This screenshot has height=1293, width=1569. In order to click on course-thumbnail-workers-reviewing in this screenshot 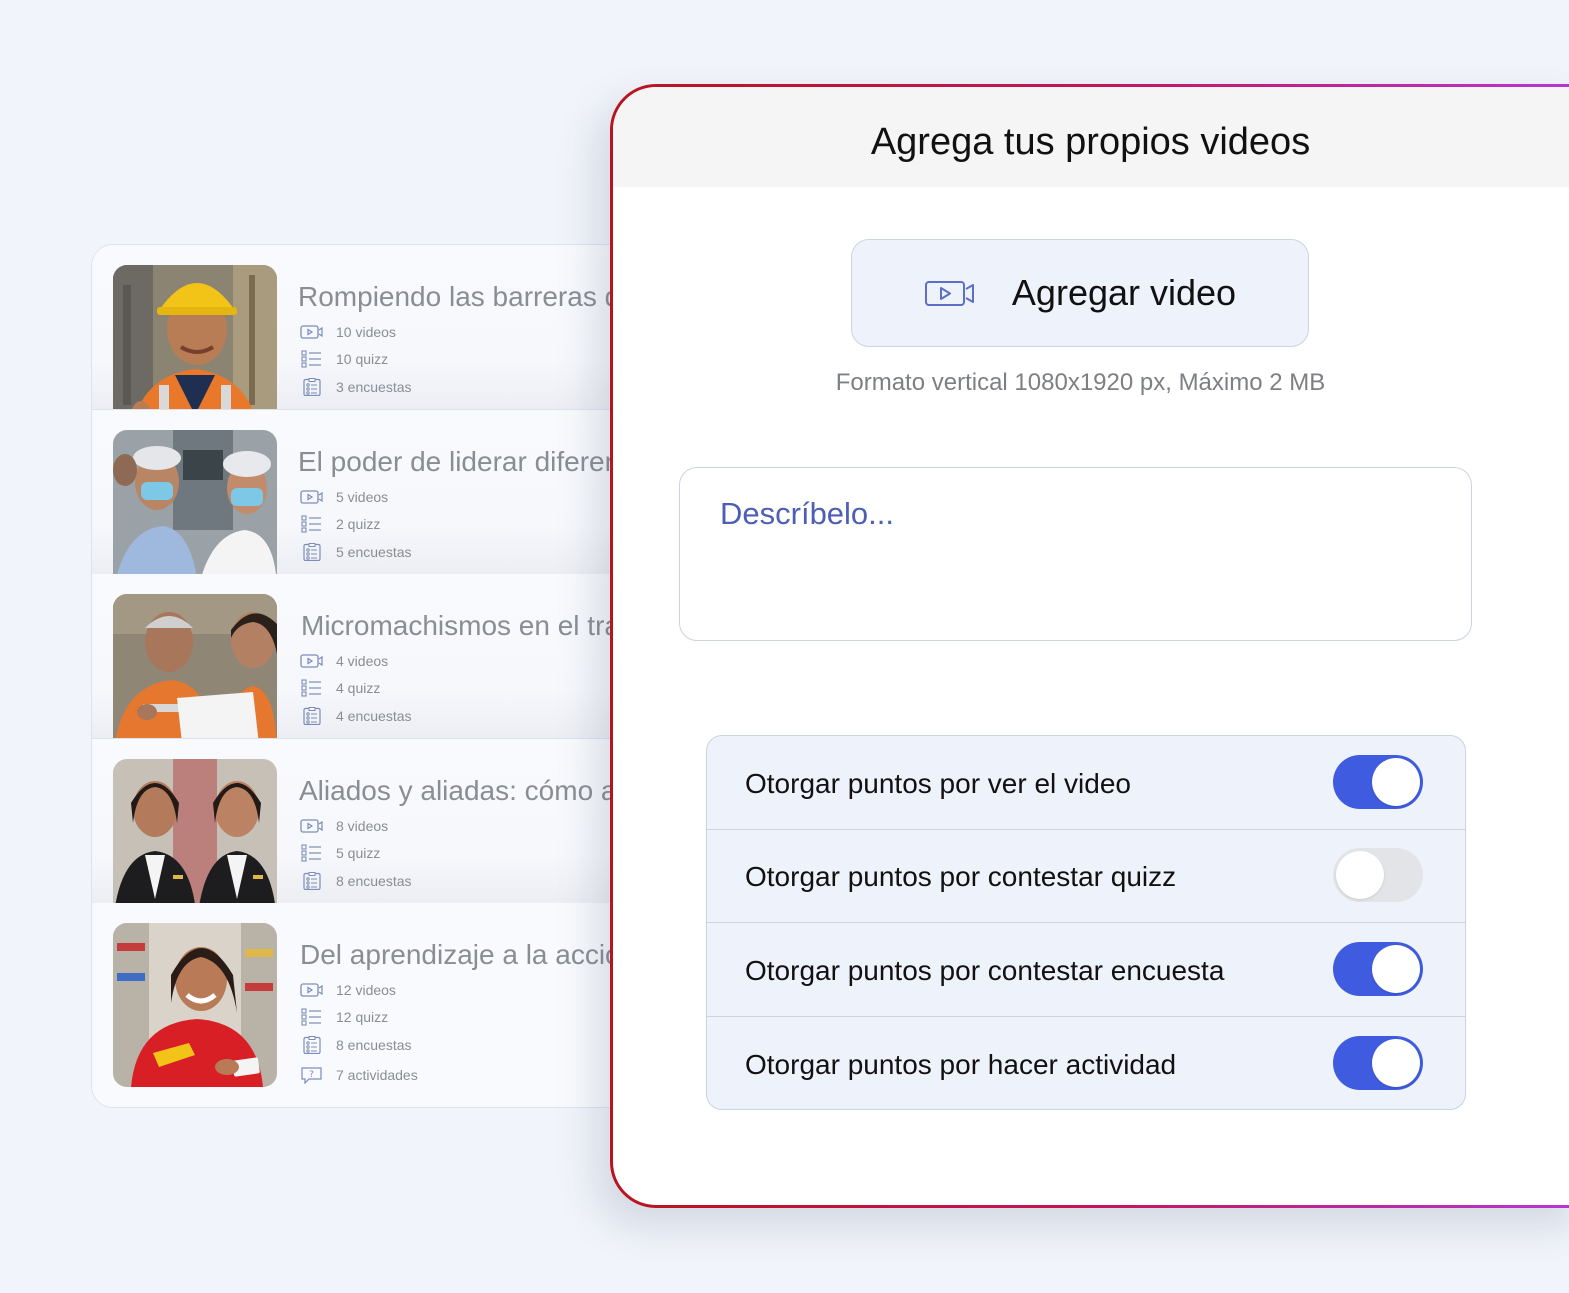, I will do `click(195, 666)`.